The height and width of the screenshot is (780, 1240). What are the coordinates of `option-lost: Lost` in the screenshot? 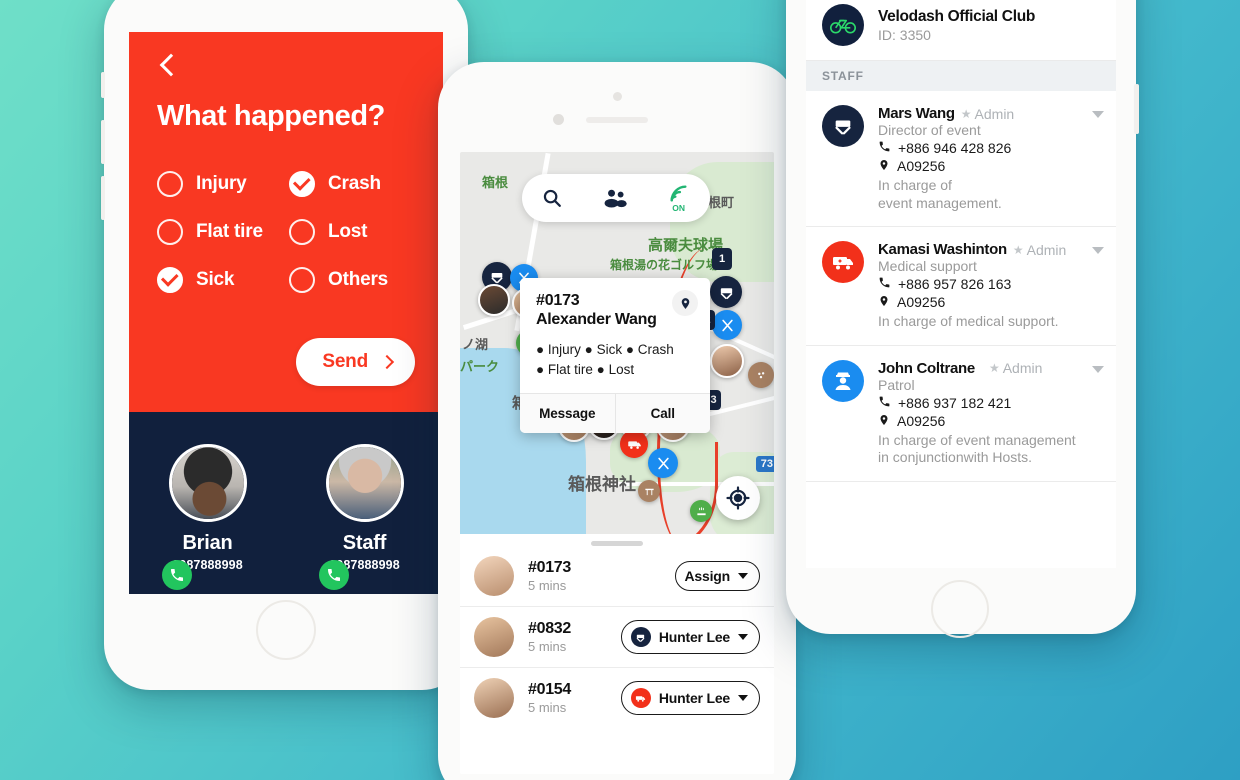 It's located at (352, 232).